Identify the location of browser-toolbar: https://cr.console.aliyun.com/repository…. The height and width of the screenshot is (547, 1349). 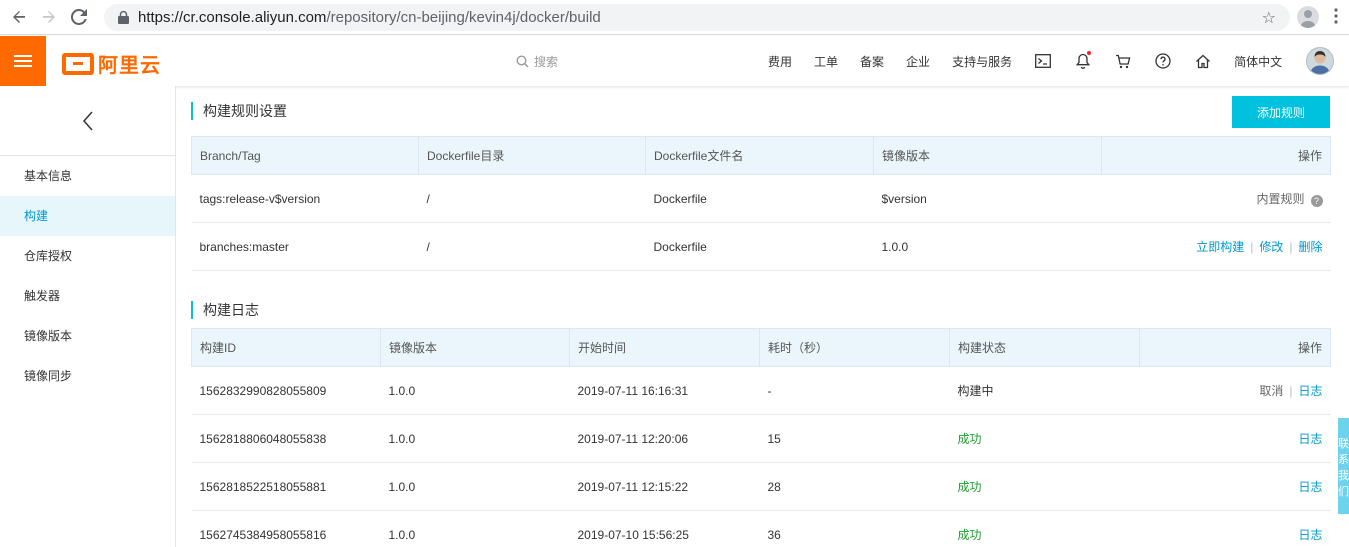
(674, 17).